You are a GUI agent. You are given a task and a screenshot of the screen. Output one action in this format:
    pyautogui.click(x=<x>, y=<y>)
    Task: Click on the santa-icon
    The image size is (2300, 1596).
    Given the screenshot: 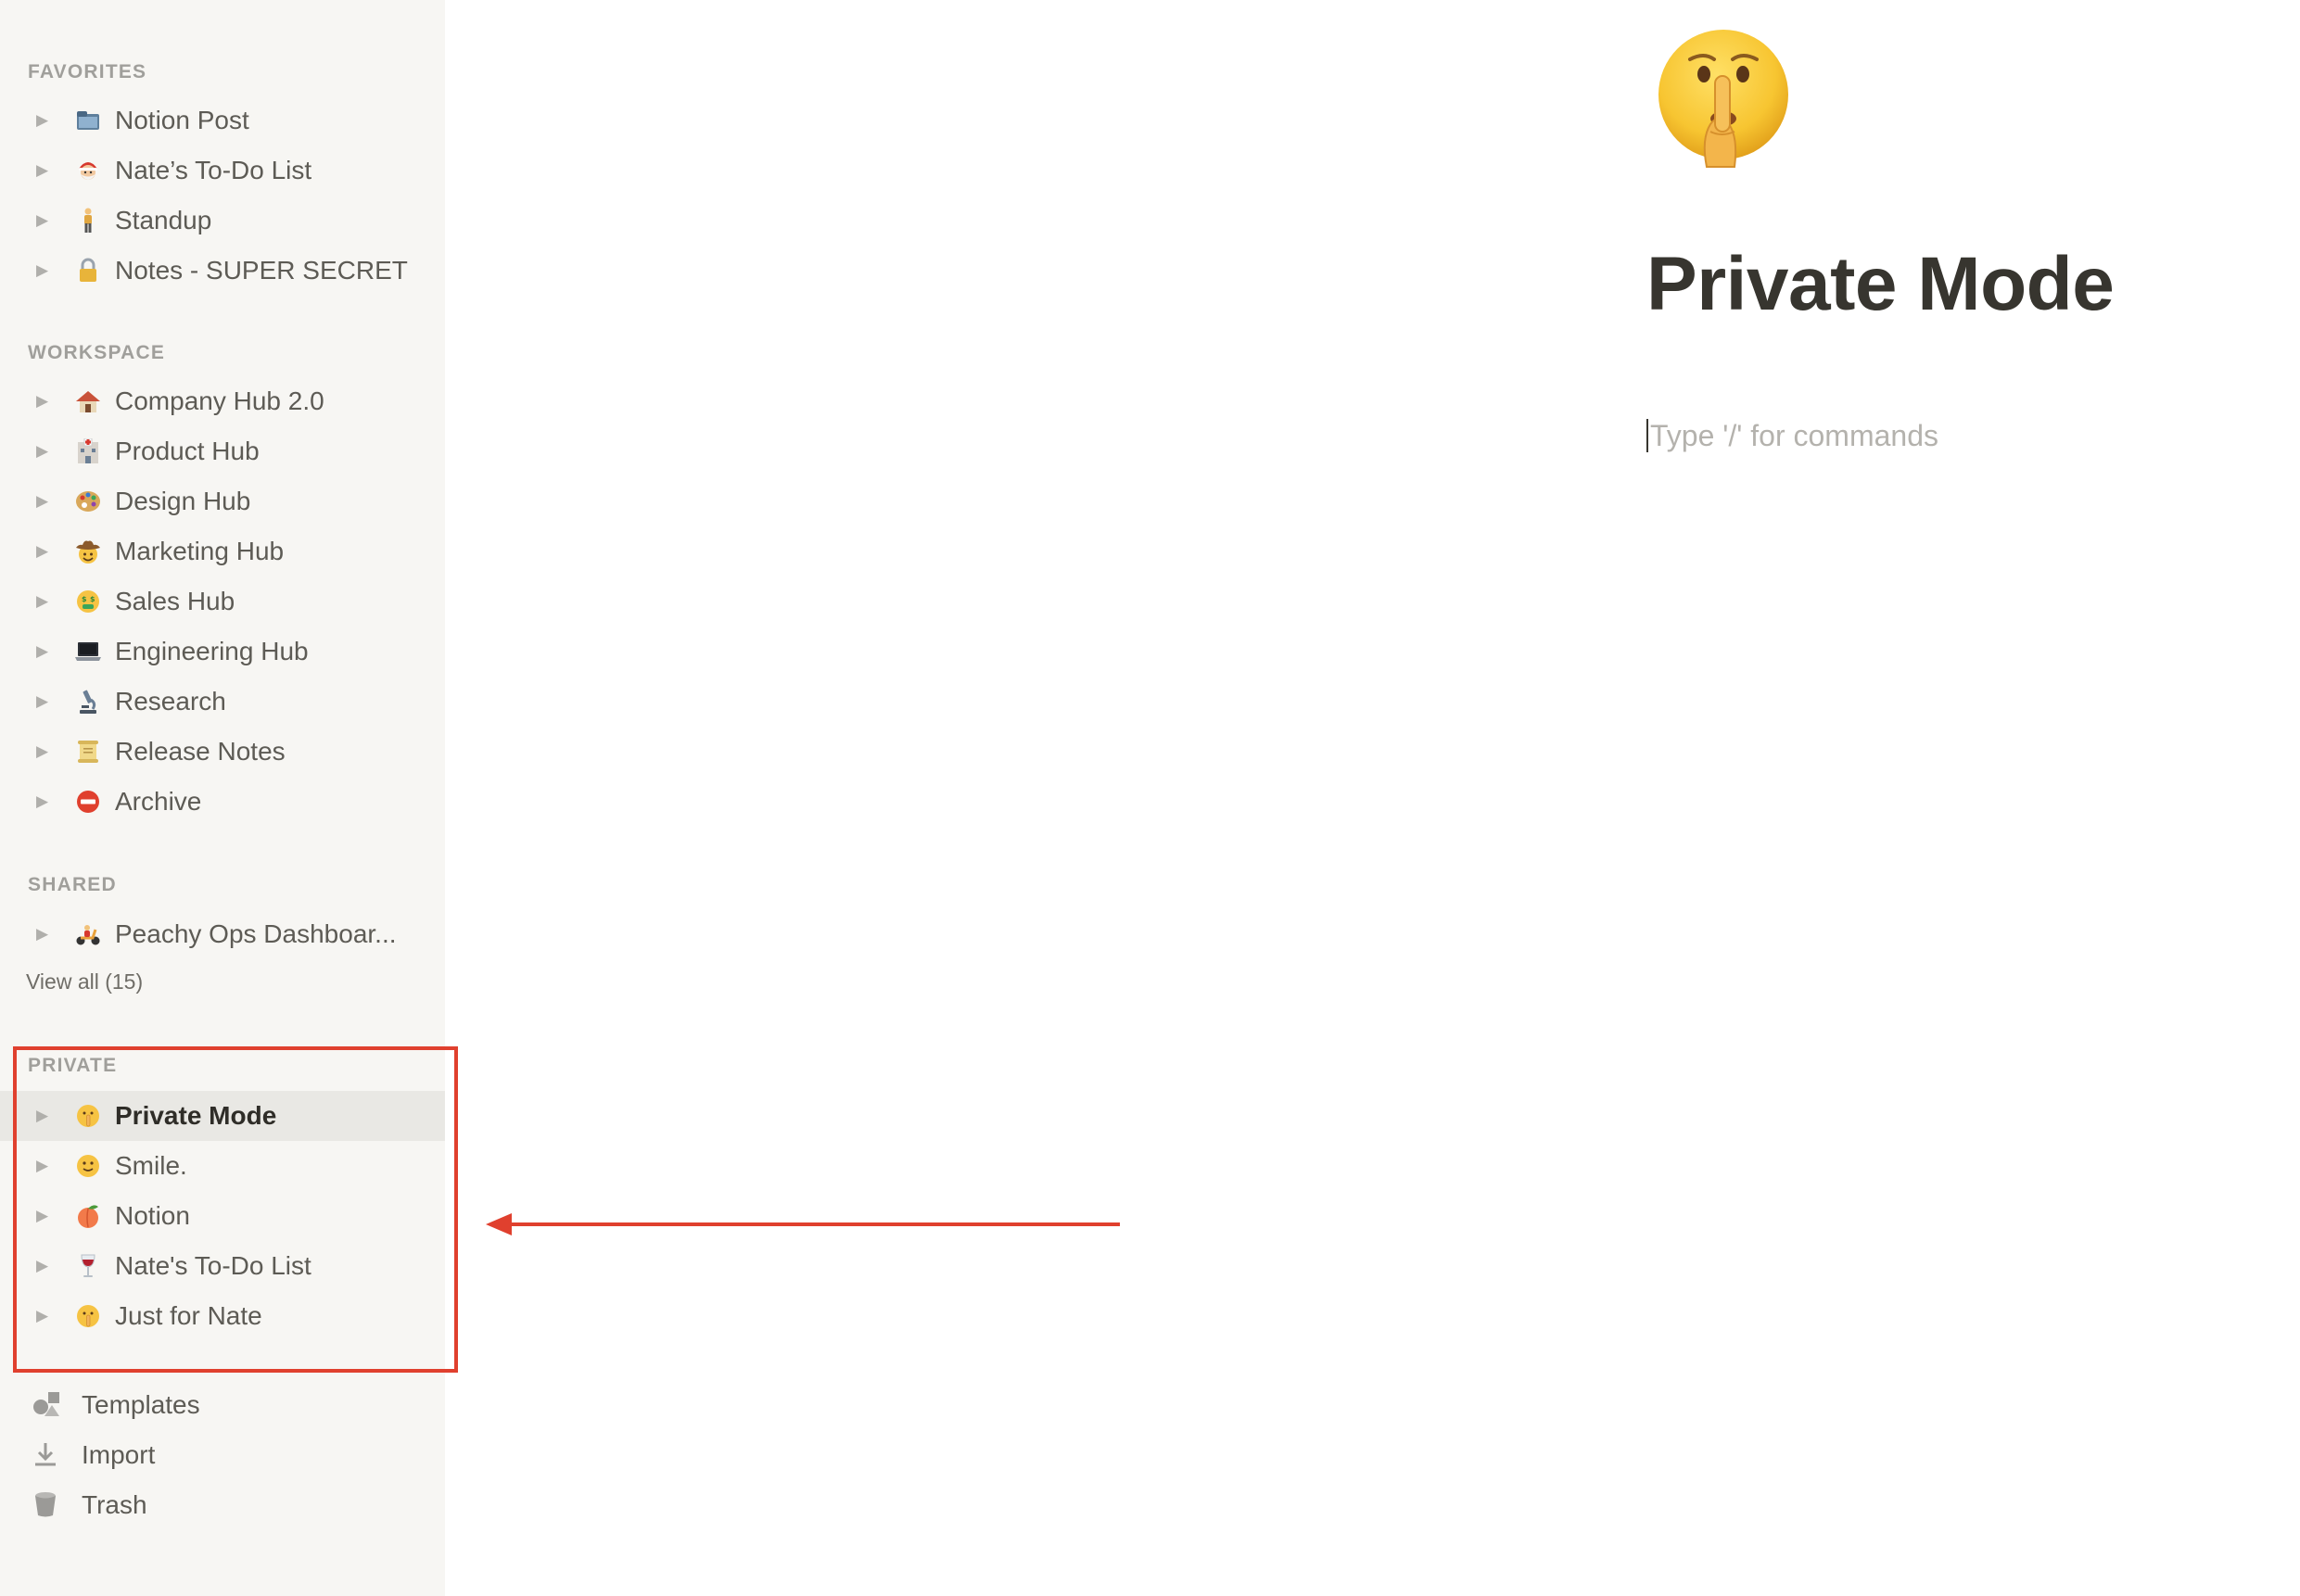 What is the action you would take?
    pyautogui.click(x=88, y=170)
    